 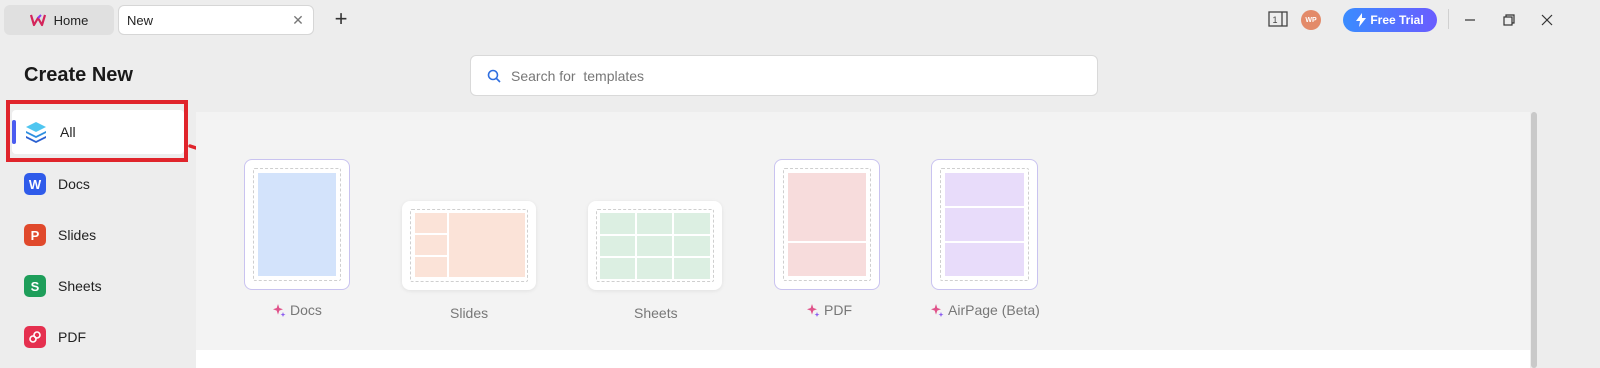 I want to click on sidebar-item-pdf: PDF, so click(x=98, y=337).